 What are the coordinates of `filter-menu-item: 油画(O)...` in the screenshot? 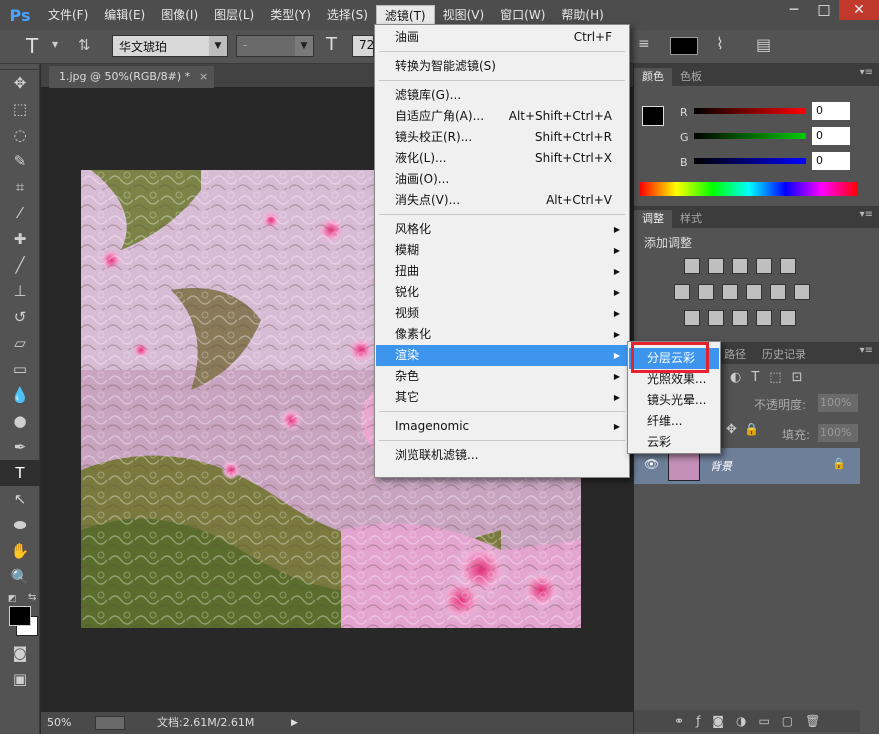 It's located at (502, 179).